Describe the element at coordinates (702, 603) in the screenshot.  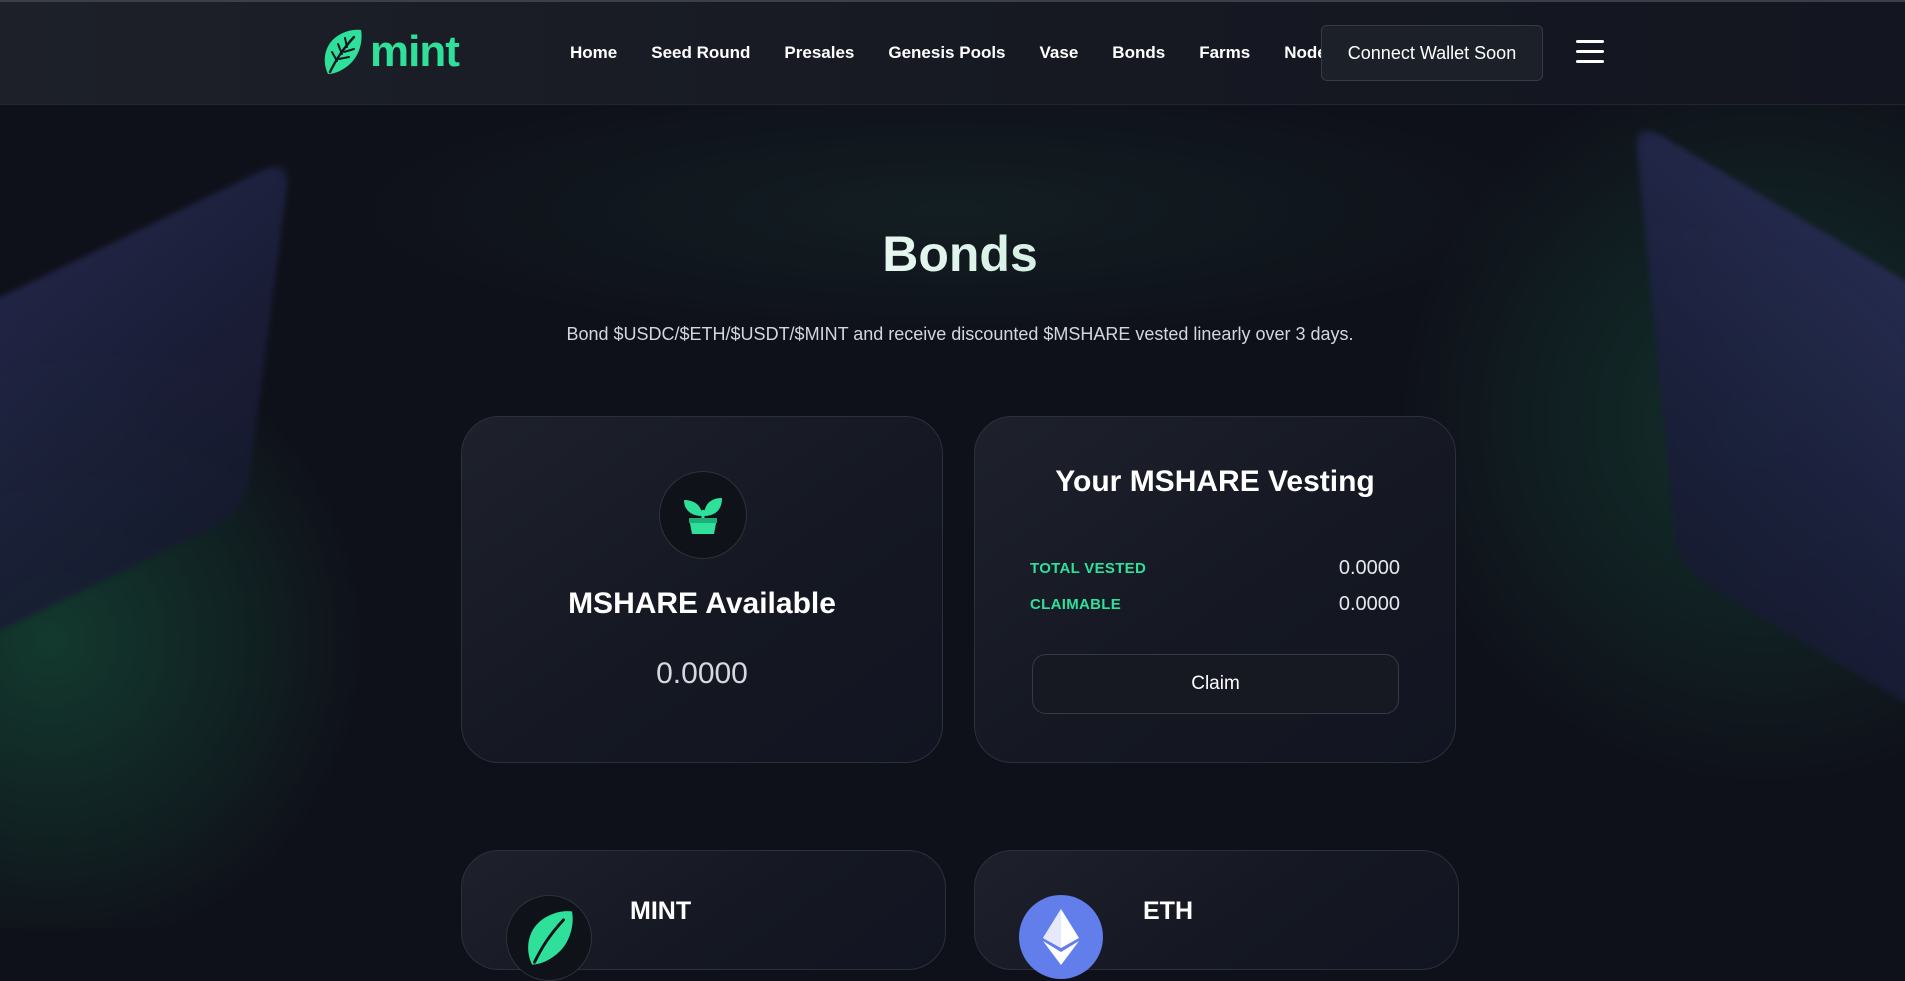
I see `available-title: MSHARE Available` at that location.